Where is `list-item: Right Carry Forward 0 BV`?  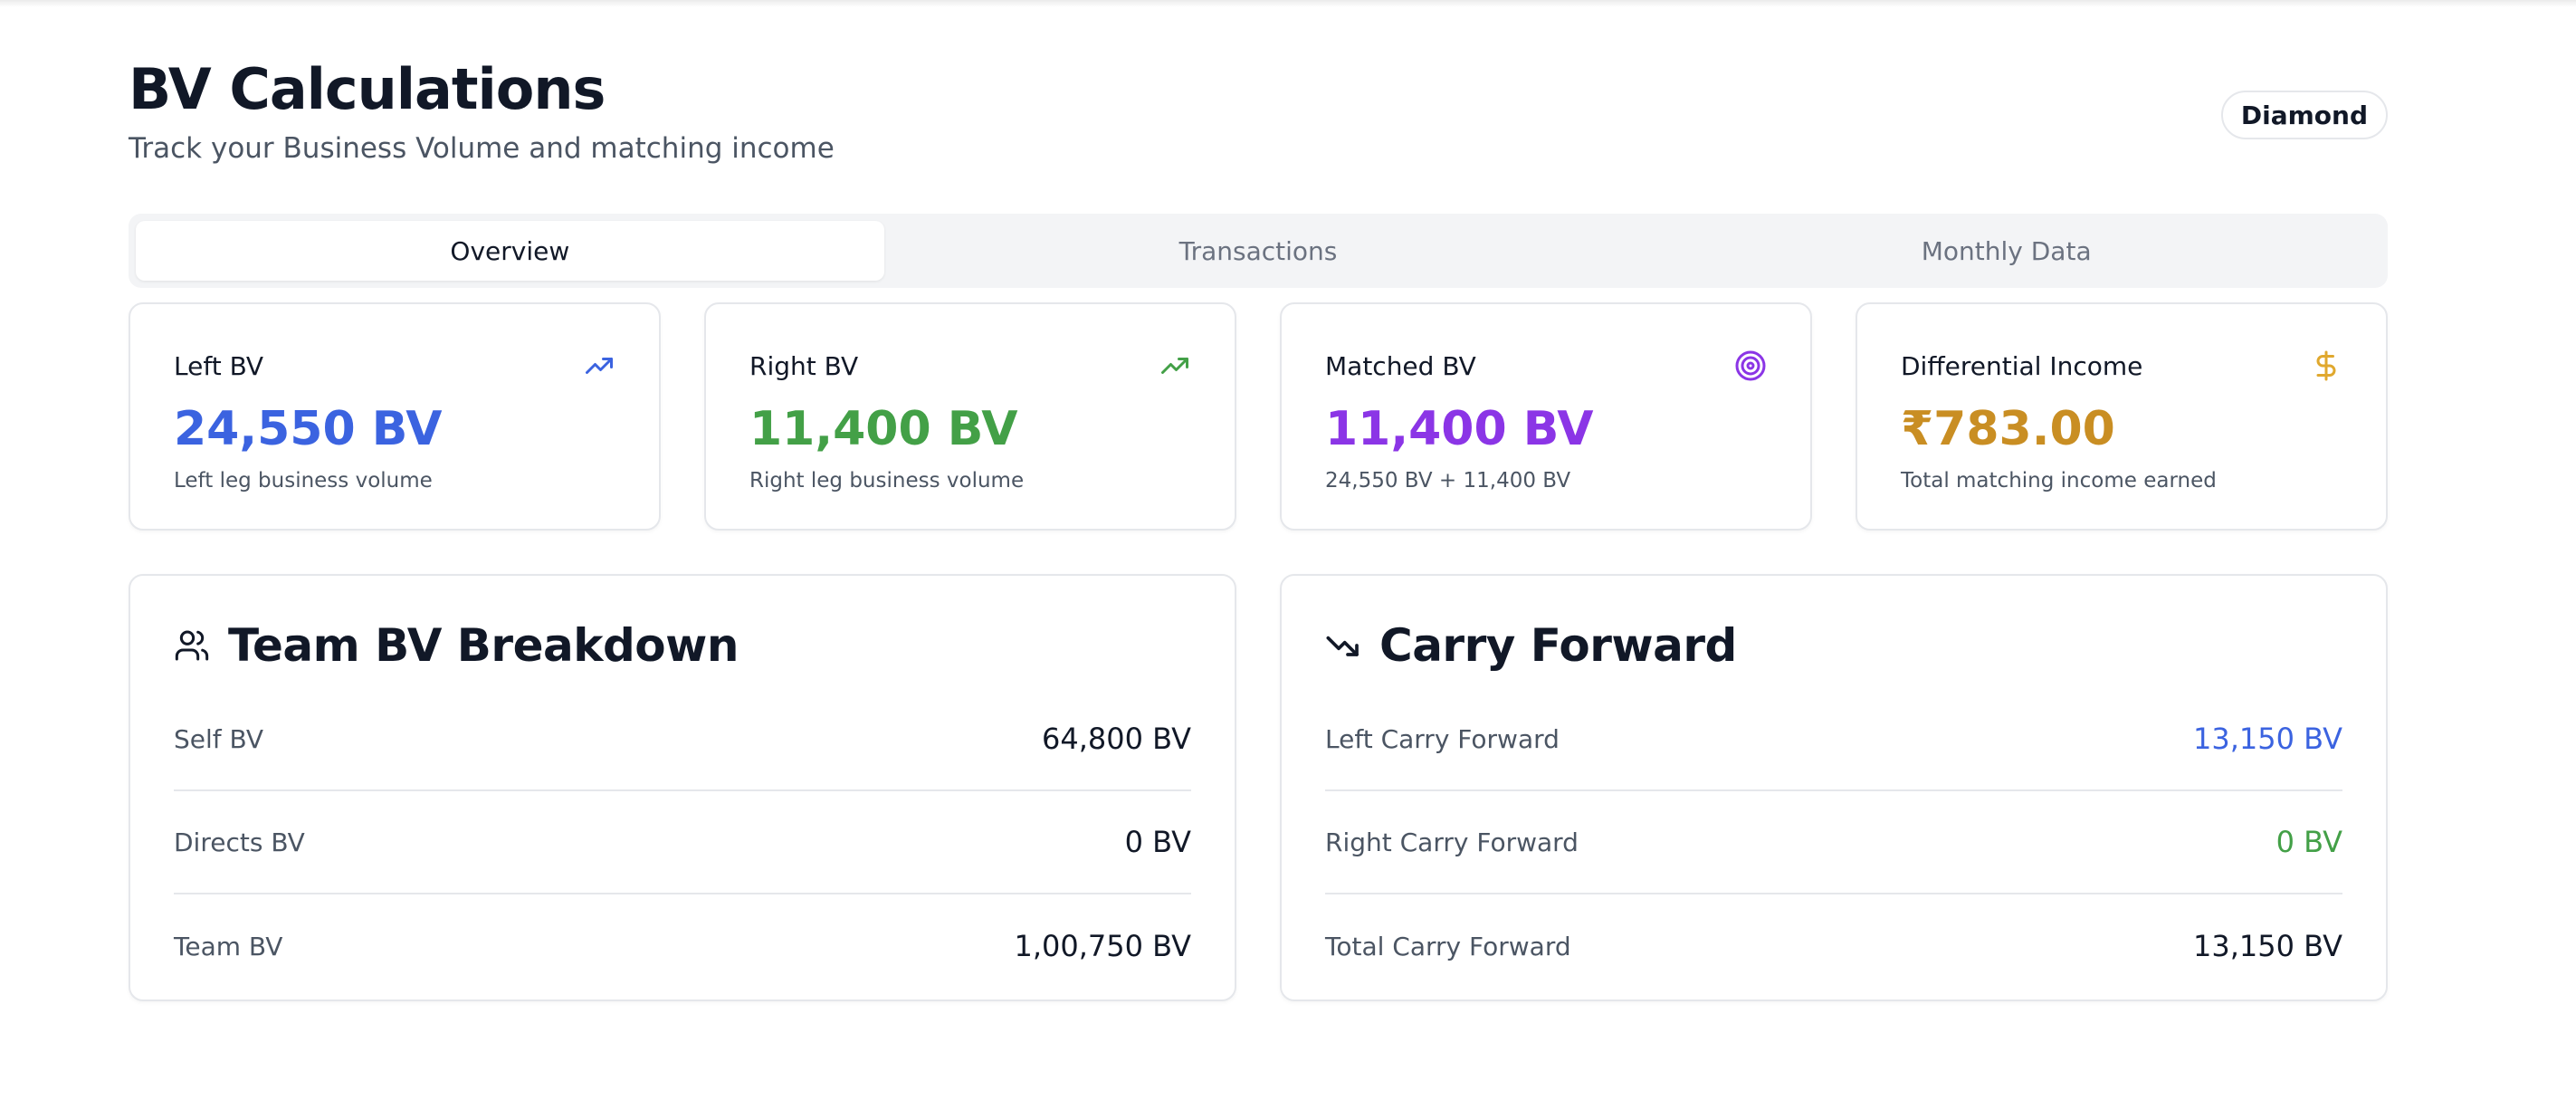
list-item: Right Carry Forward 0 BV is located at coordinates (1834, 842).